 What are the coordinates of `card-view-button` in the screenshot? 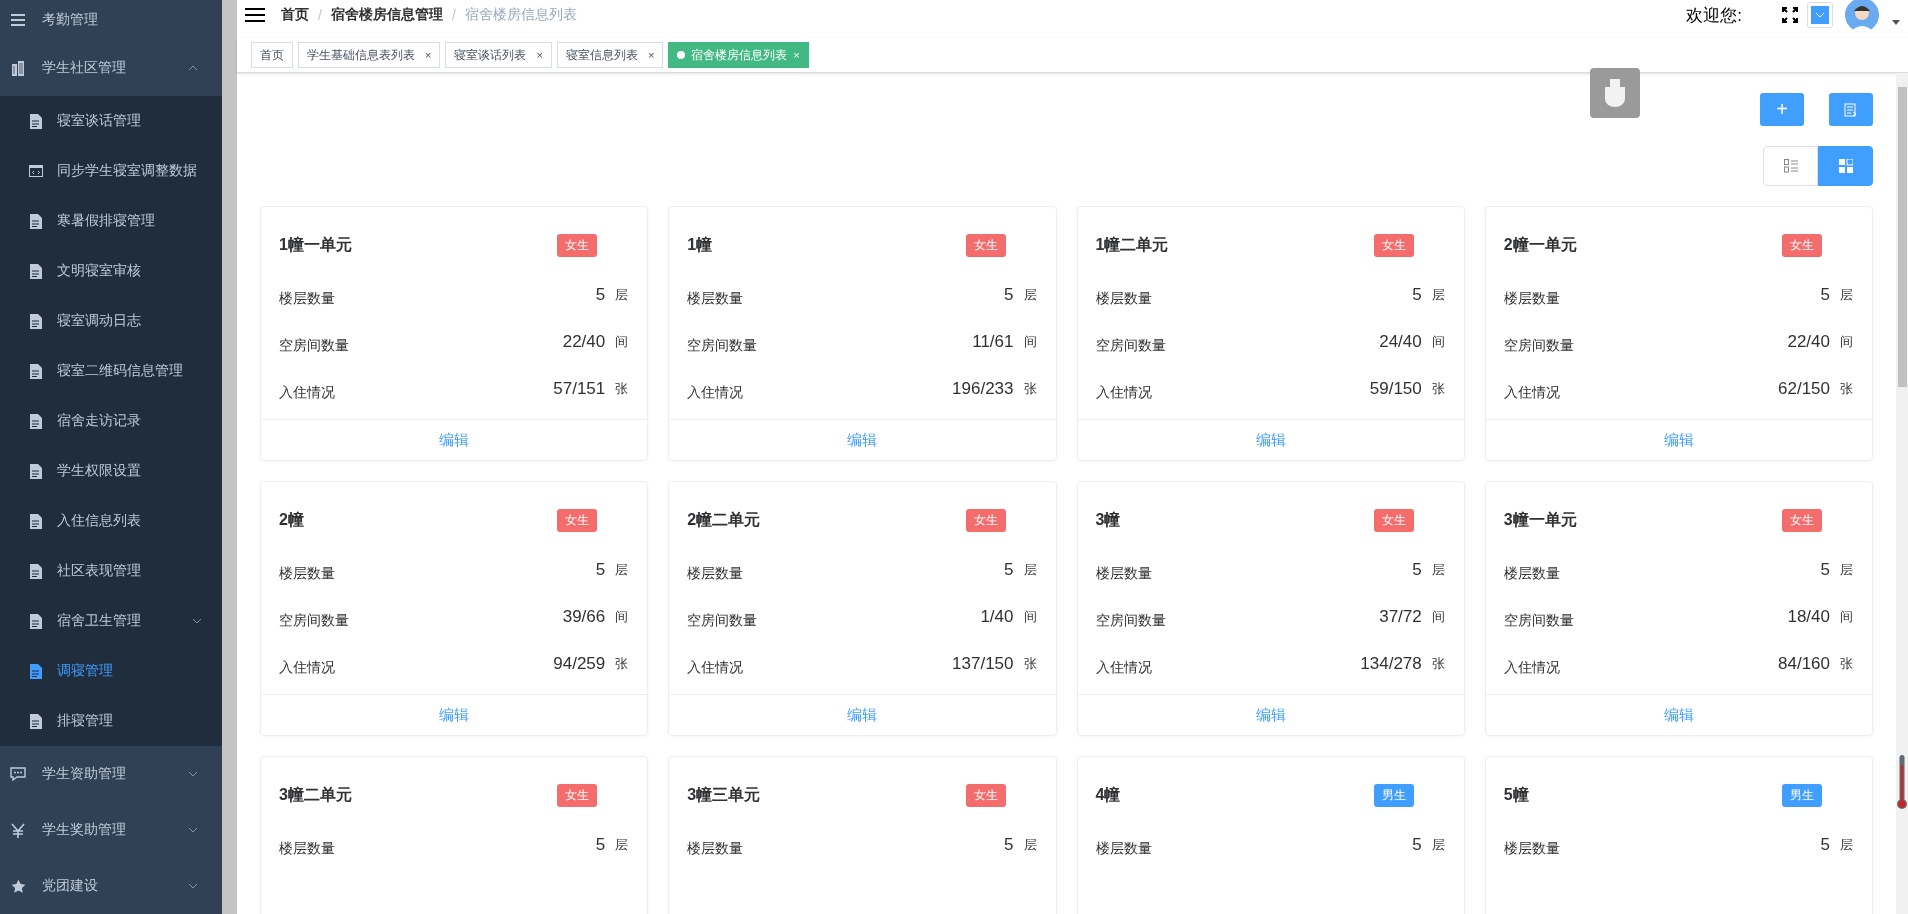 It's located at (1845, 166).